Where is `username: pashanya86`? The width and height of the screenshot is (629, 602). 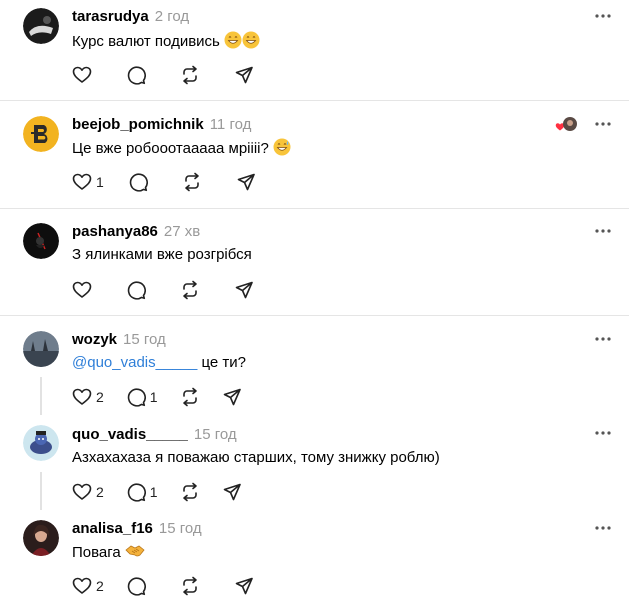
username: pashanya86 is located at coordinates (115, 231).